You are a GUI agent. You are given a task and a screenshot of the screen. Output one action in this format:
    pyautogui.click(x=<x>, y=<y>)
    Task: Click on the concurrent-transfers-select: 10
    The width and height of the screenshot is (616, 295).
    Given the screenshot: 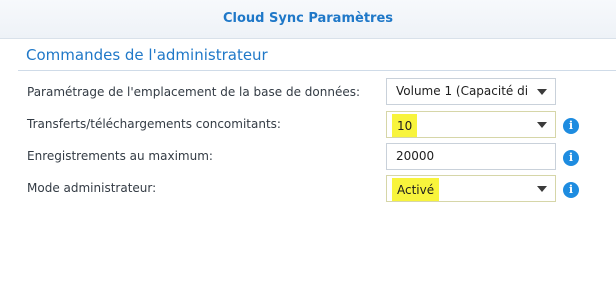 What is the action you would take?
    pyautogui.click(x=471, y=124)
    